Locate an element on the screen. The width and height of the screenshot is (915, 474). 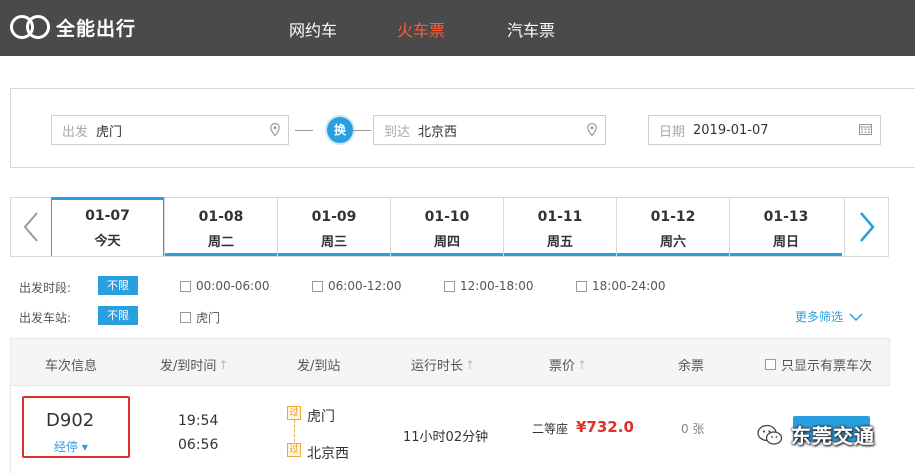
date-value: 2019-01-07 is located at coordinates (731, 130).